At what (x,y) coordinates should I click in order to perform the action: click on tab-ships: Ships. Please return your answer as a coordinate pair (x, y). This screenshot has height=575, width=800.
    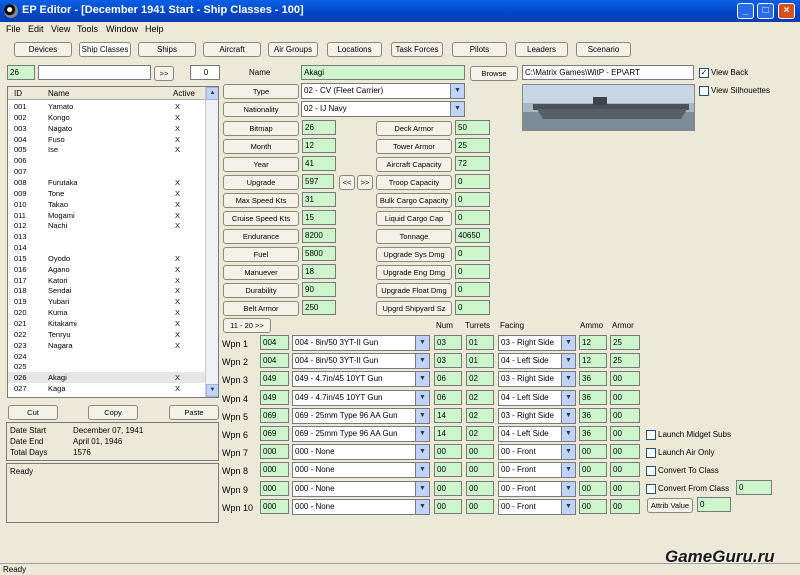
    Looking at the image, I should click on (167, 49).